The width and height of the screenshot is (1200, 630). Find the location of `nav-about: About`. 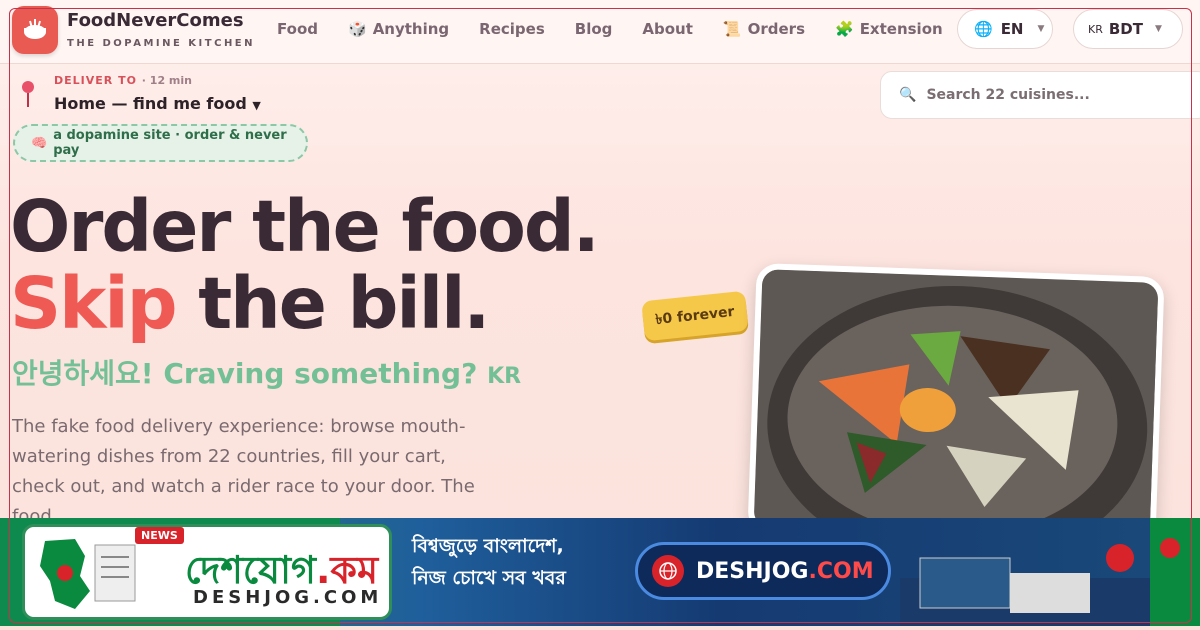

nav-about: About is located at coordinates (667, 29).